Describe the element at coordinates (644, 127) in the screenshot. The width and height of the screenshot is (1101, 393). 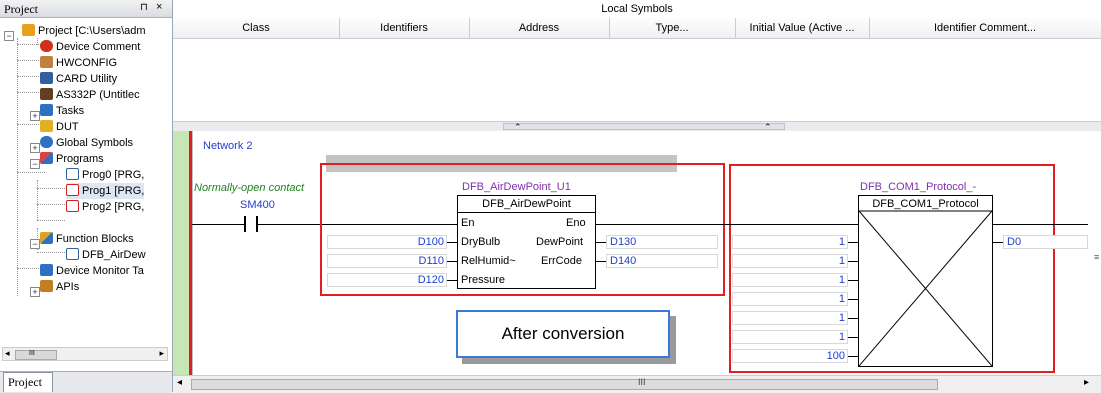
I see `splitter-grip: ⌃ ⌃` at that location.